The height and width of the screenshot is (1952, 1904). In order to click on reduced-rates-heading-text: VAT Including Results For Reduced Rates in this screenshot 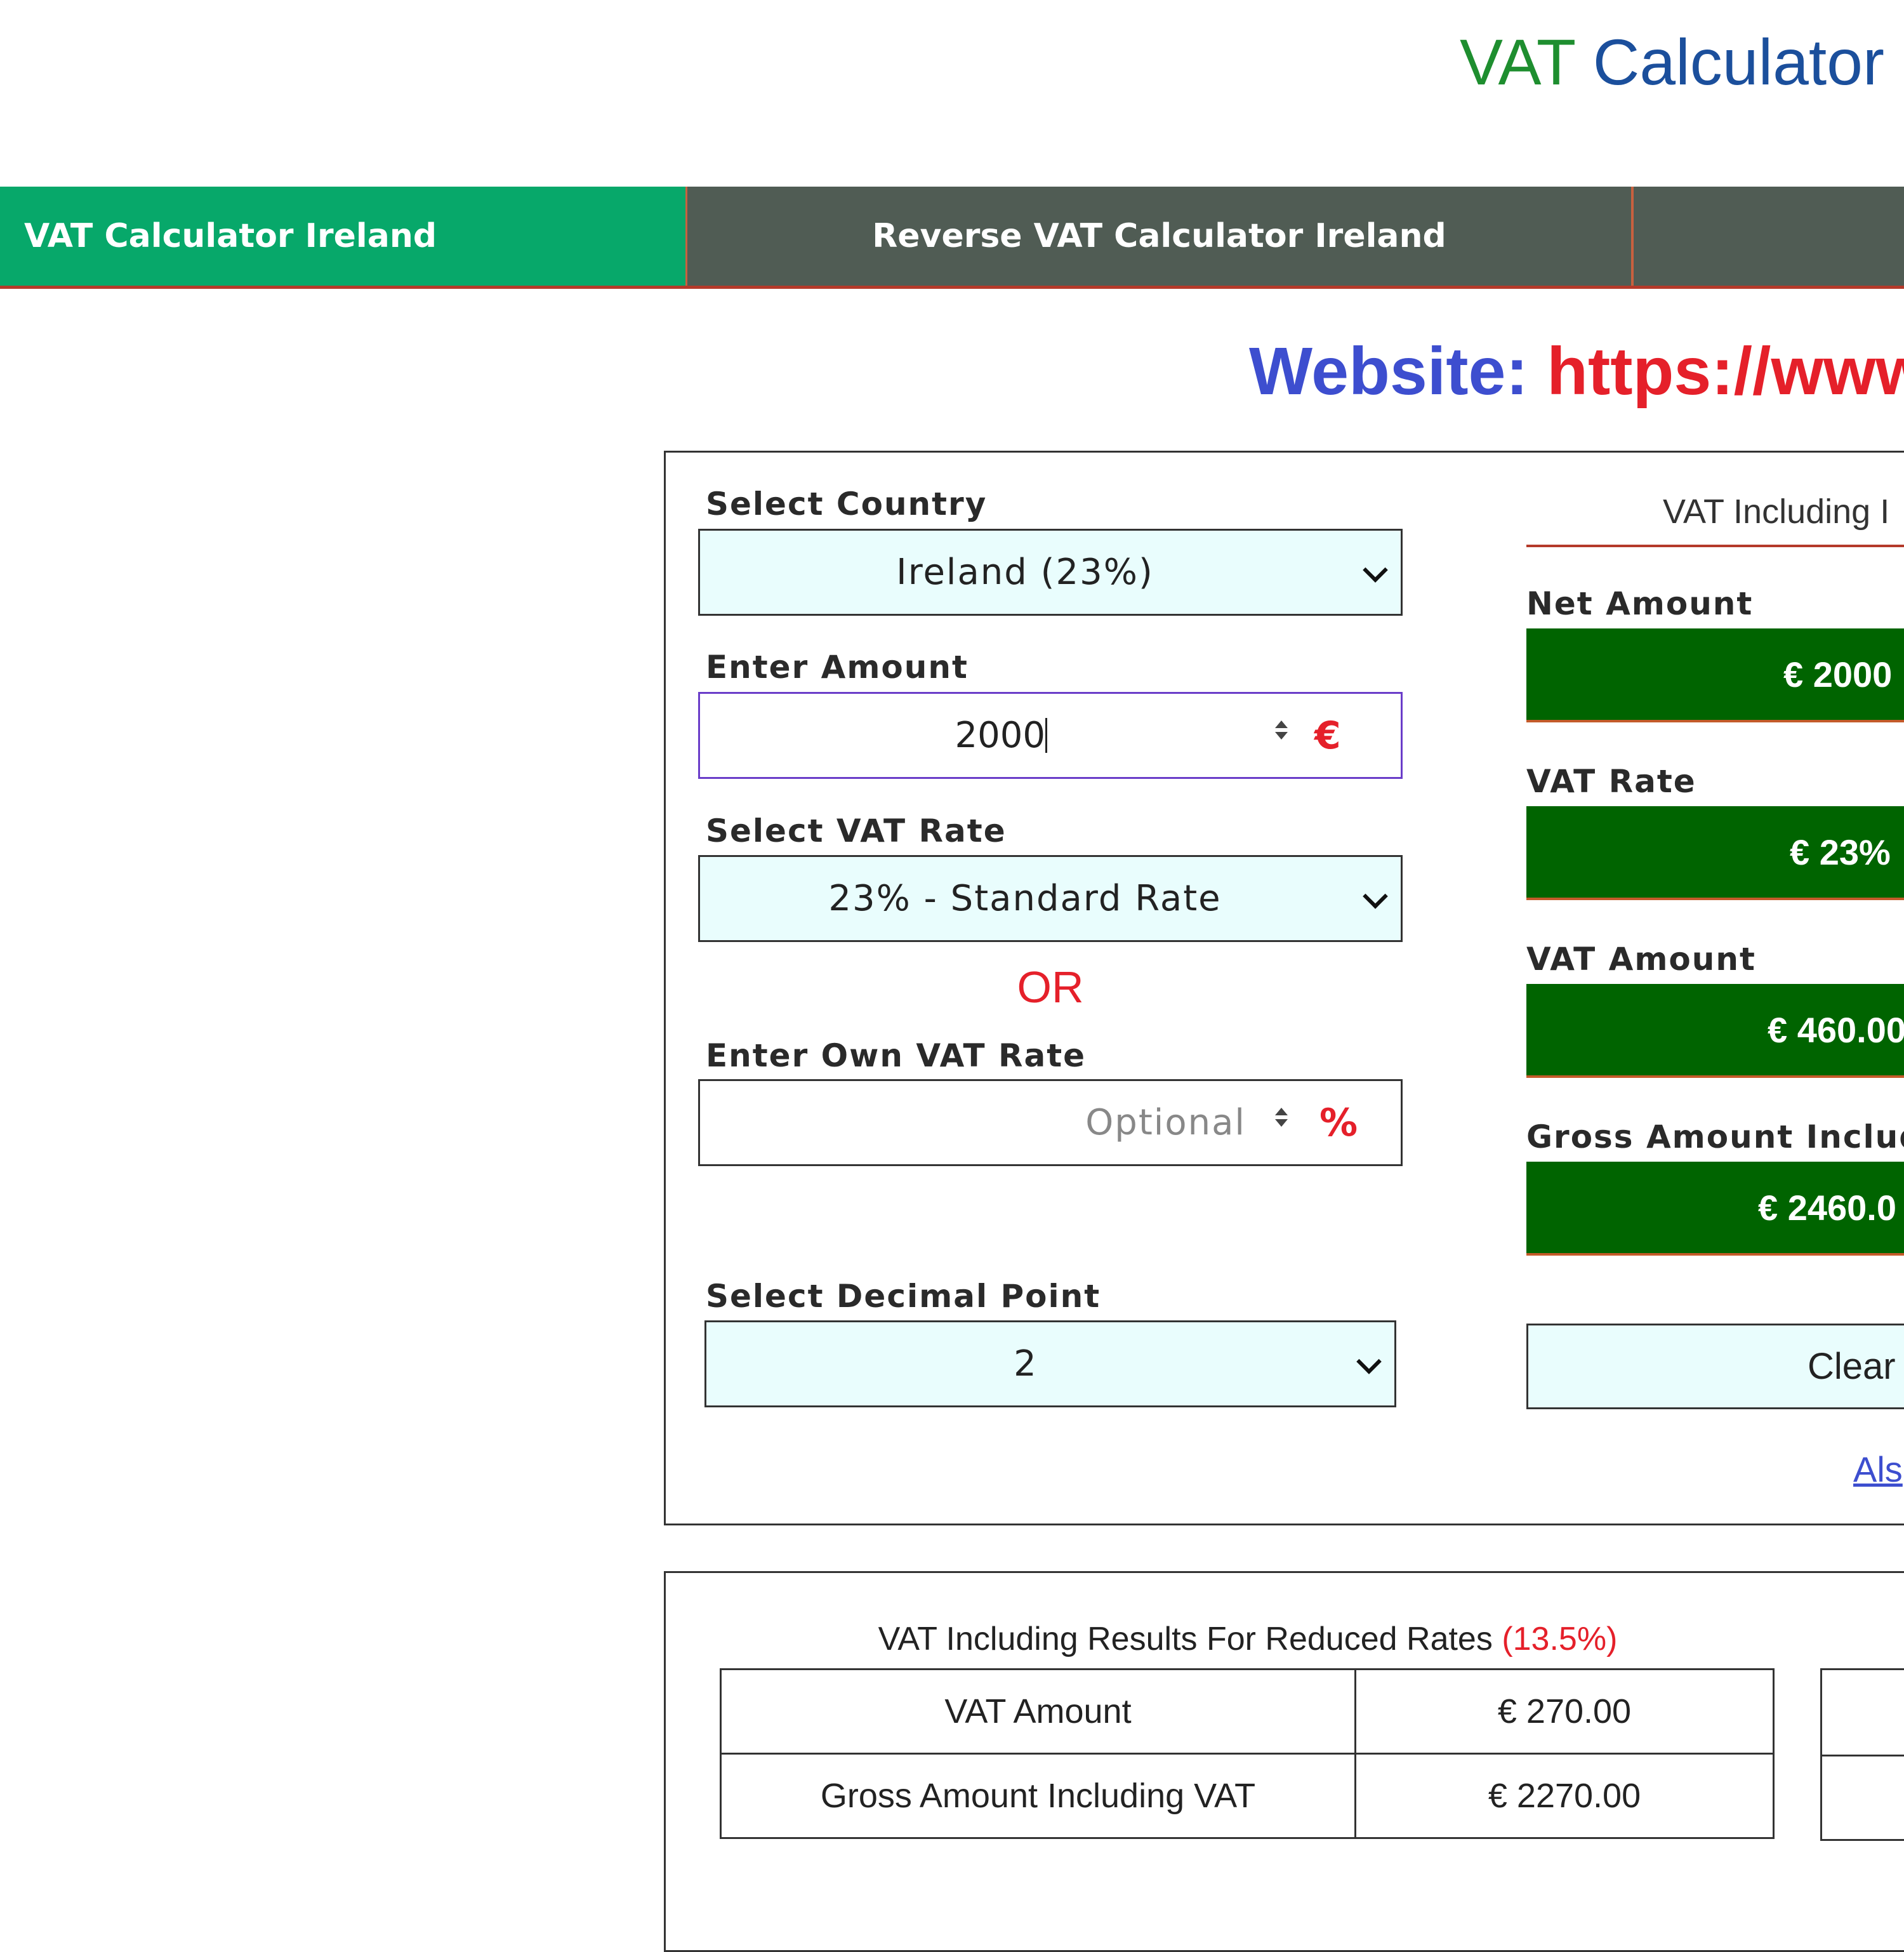, I will do `click(1185, 1639)`.